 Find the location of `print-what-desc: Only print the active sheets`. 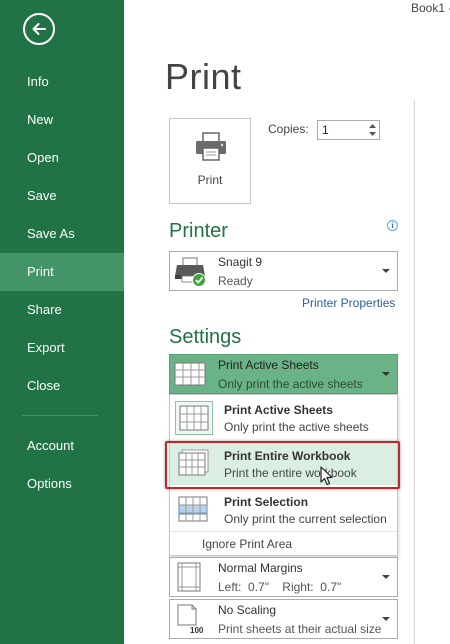

print-what-desc: Only print the active sheets is located at coordinates (290, 384).